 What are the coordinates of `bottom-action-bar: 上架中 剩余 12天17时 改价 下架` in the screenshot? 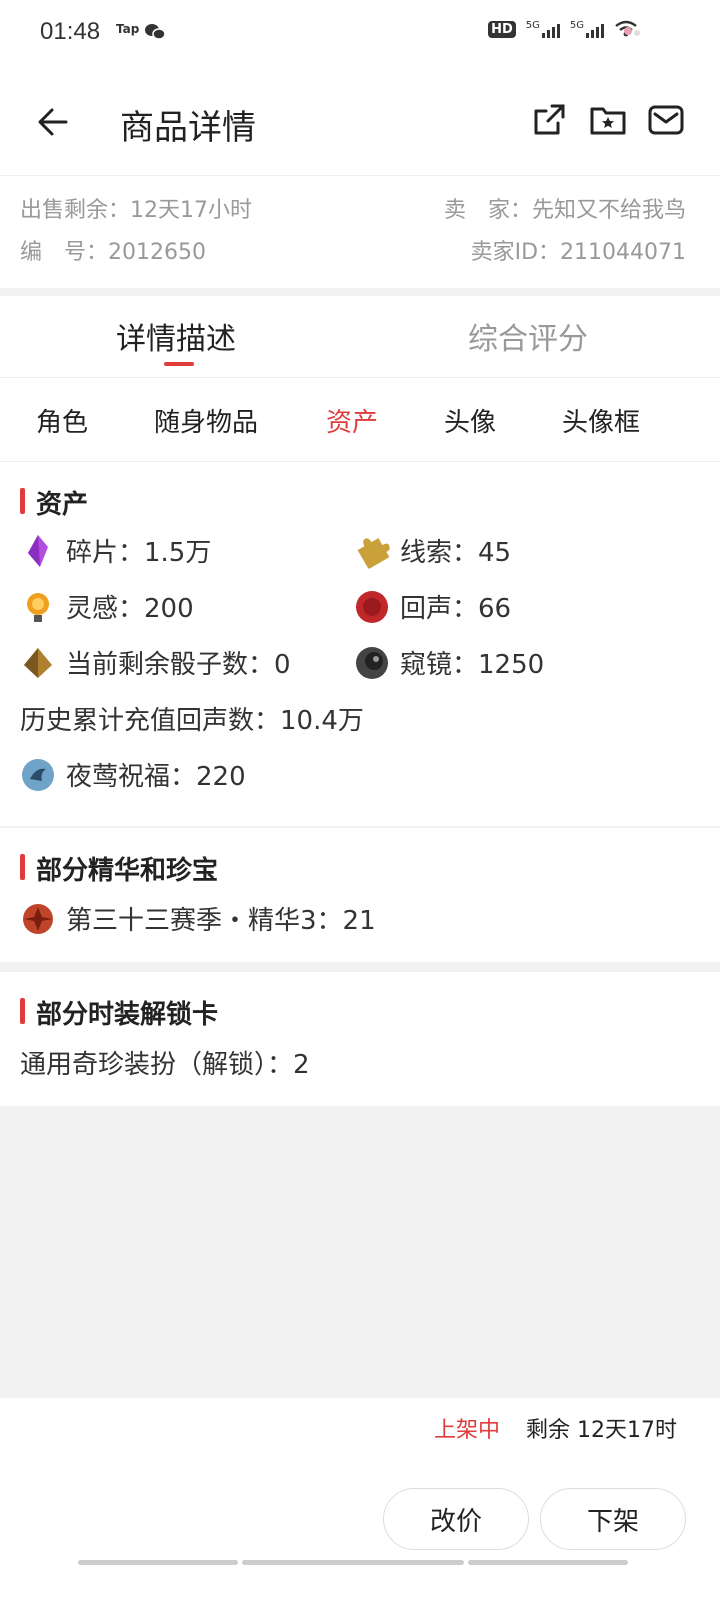 It's located at (360, 1499).